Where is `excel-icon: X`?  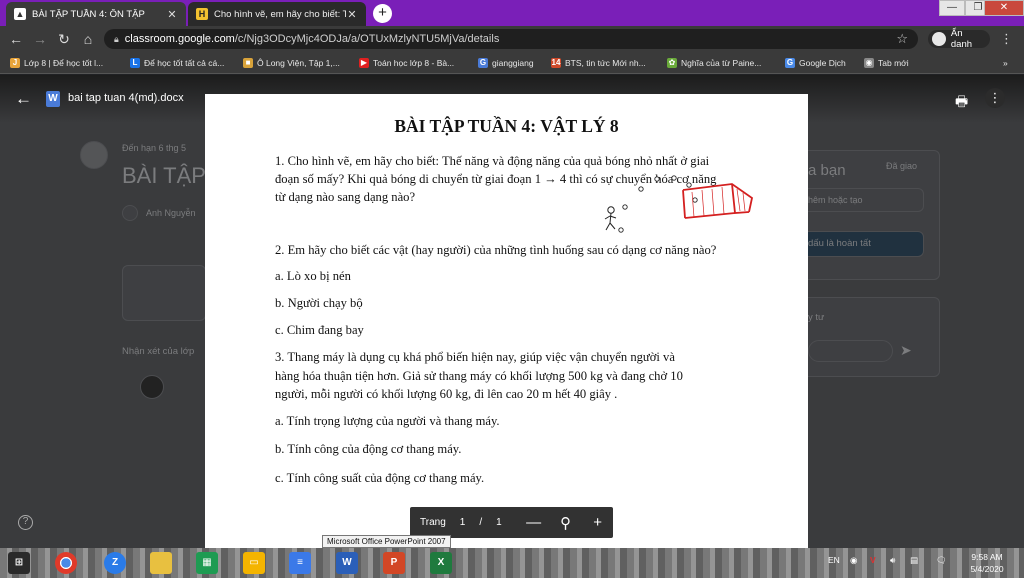
excel-icon: X is located at coordinates (441, 563).